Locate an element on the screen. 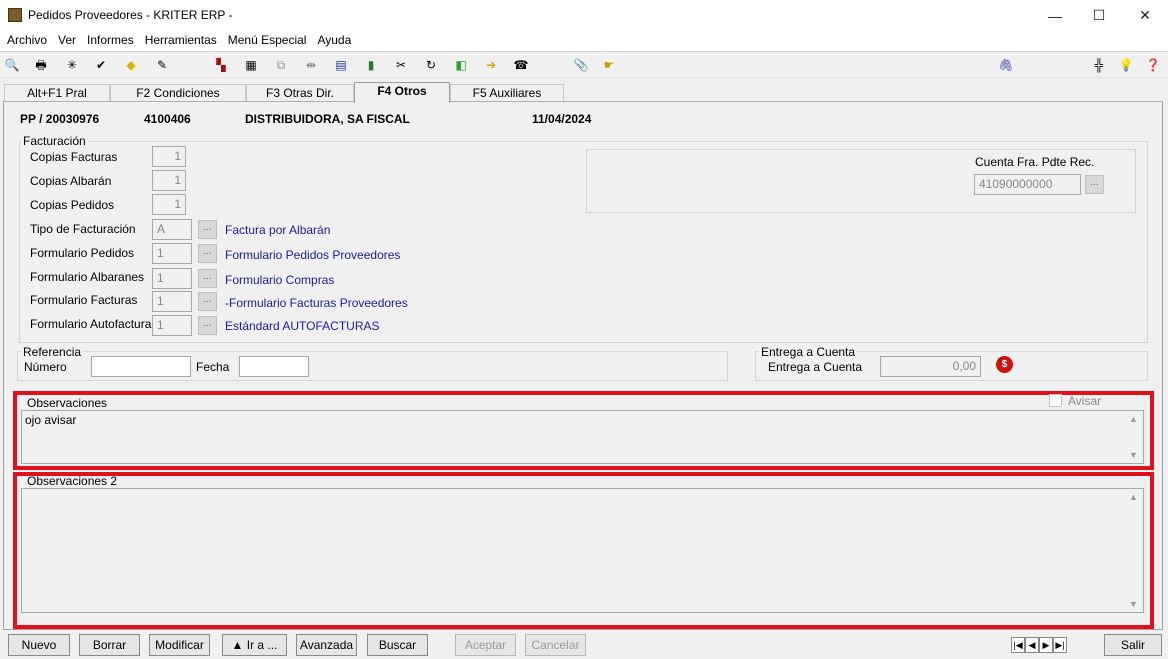 The height and width of the screenshot is (659, 1168). tipo-facturacion-label: Tipo de Facturación is located at coordinates (83, 229).